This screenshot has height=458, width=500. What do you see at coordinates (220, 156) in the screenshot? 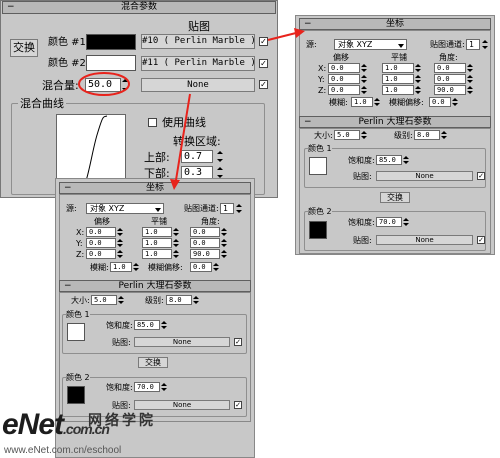
I see `upper-spinner` at bounding box center [220, 156].